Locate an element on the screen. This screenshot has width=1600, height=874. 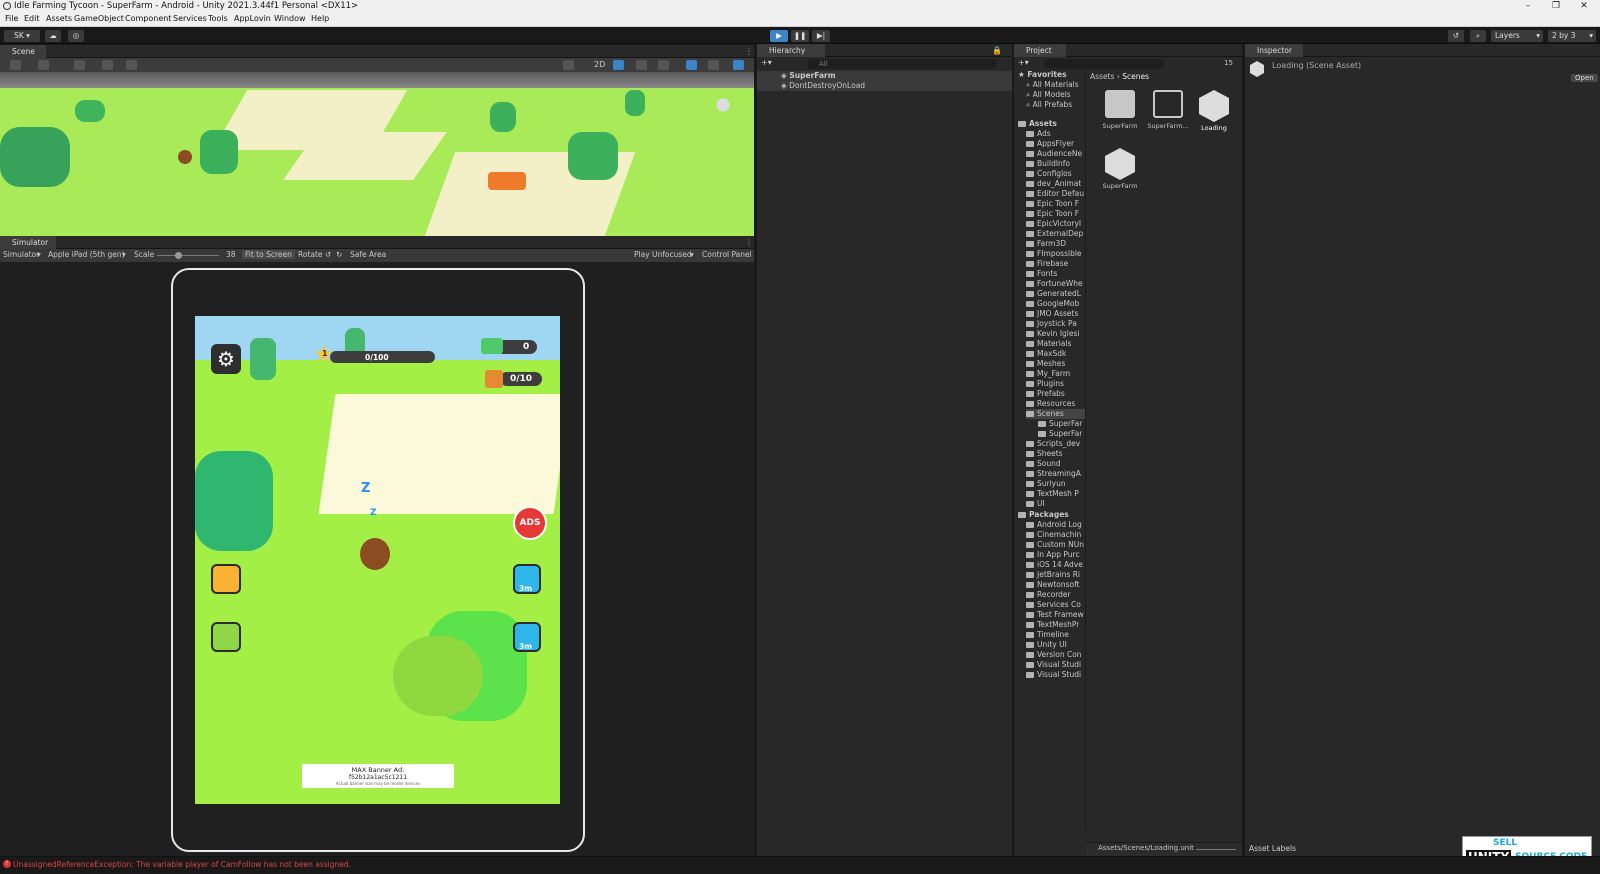
scale-slider-handle is located at coordinates (178, 255).